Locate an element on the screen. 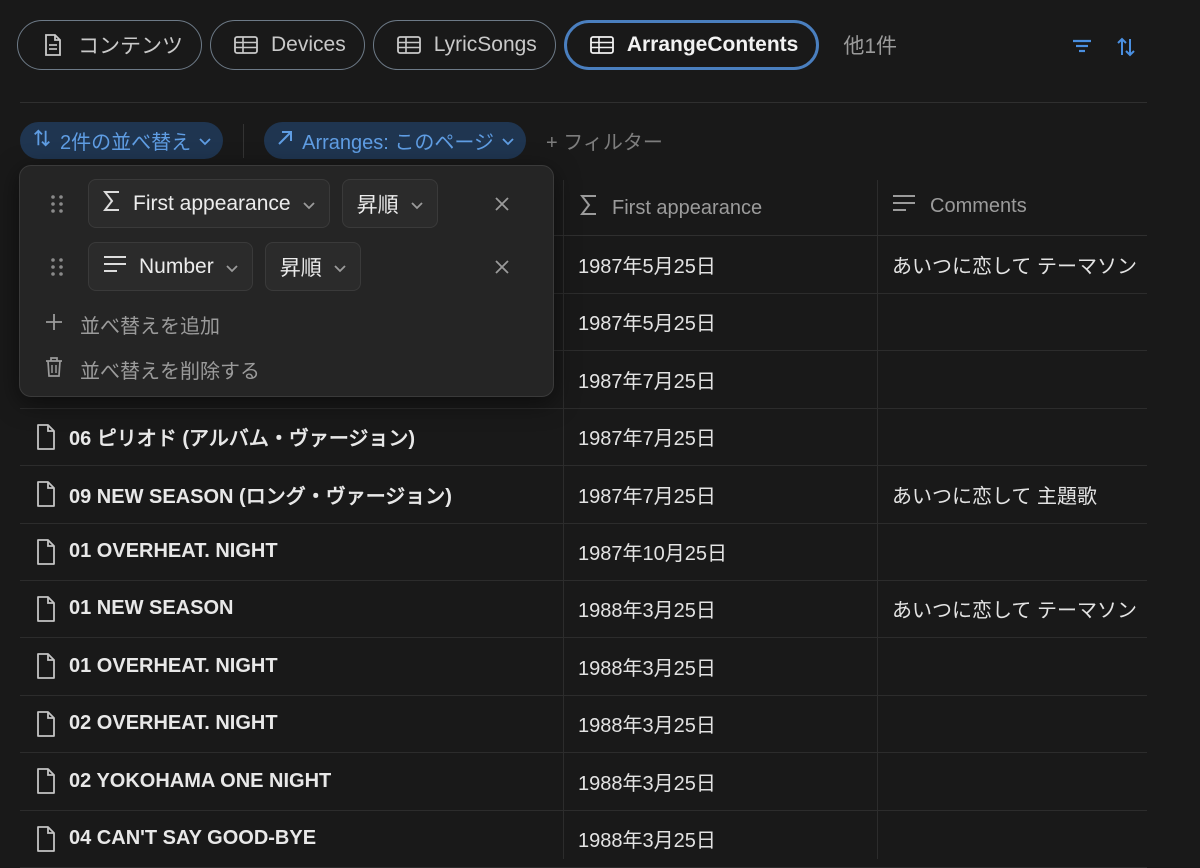 Image resolution: width=1200 pixels, height=868 pixels. row-title: 09 NEW SEASON (ロング・ヴァージョン) is located at coordinates (260, 496).